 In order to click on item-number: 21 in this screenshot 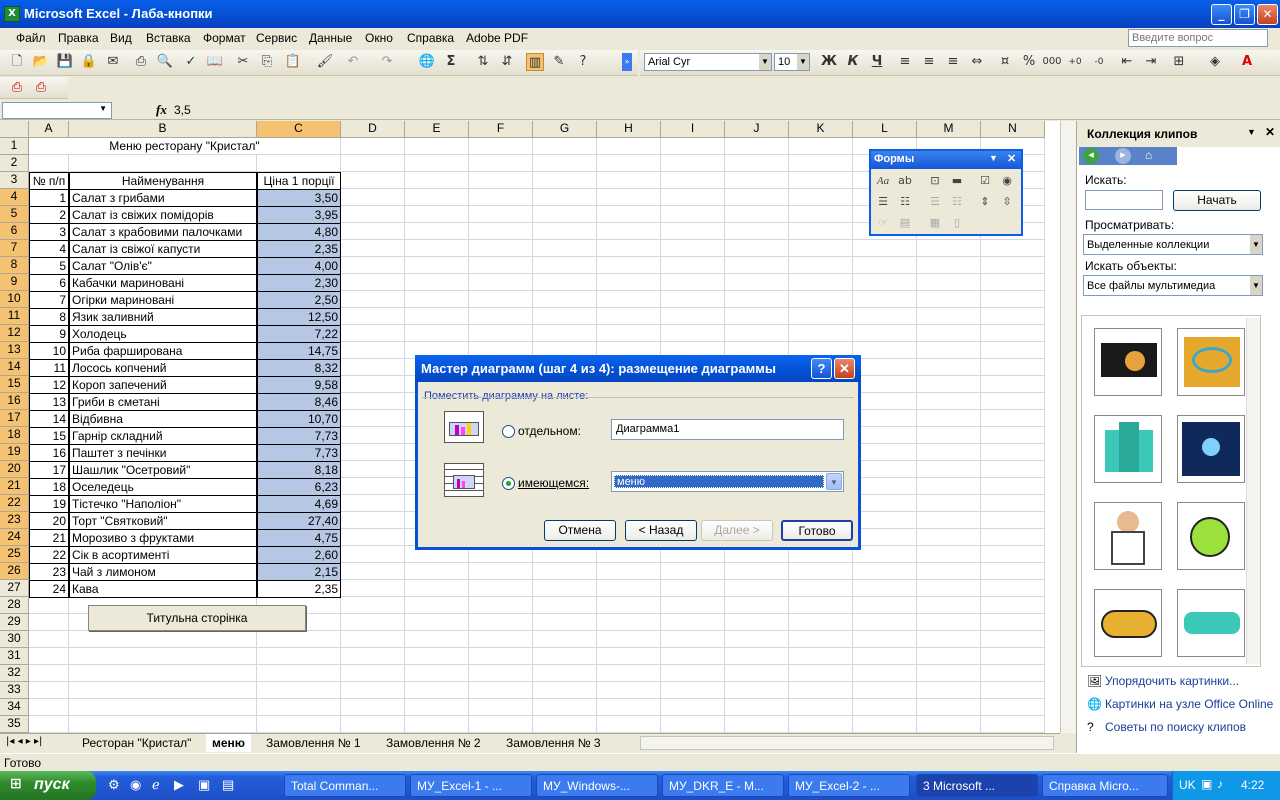, I will do `click(49, 538)`.